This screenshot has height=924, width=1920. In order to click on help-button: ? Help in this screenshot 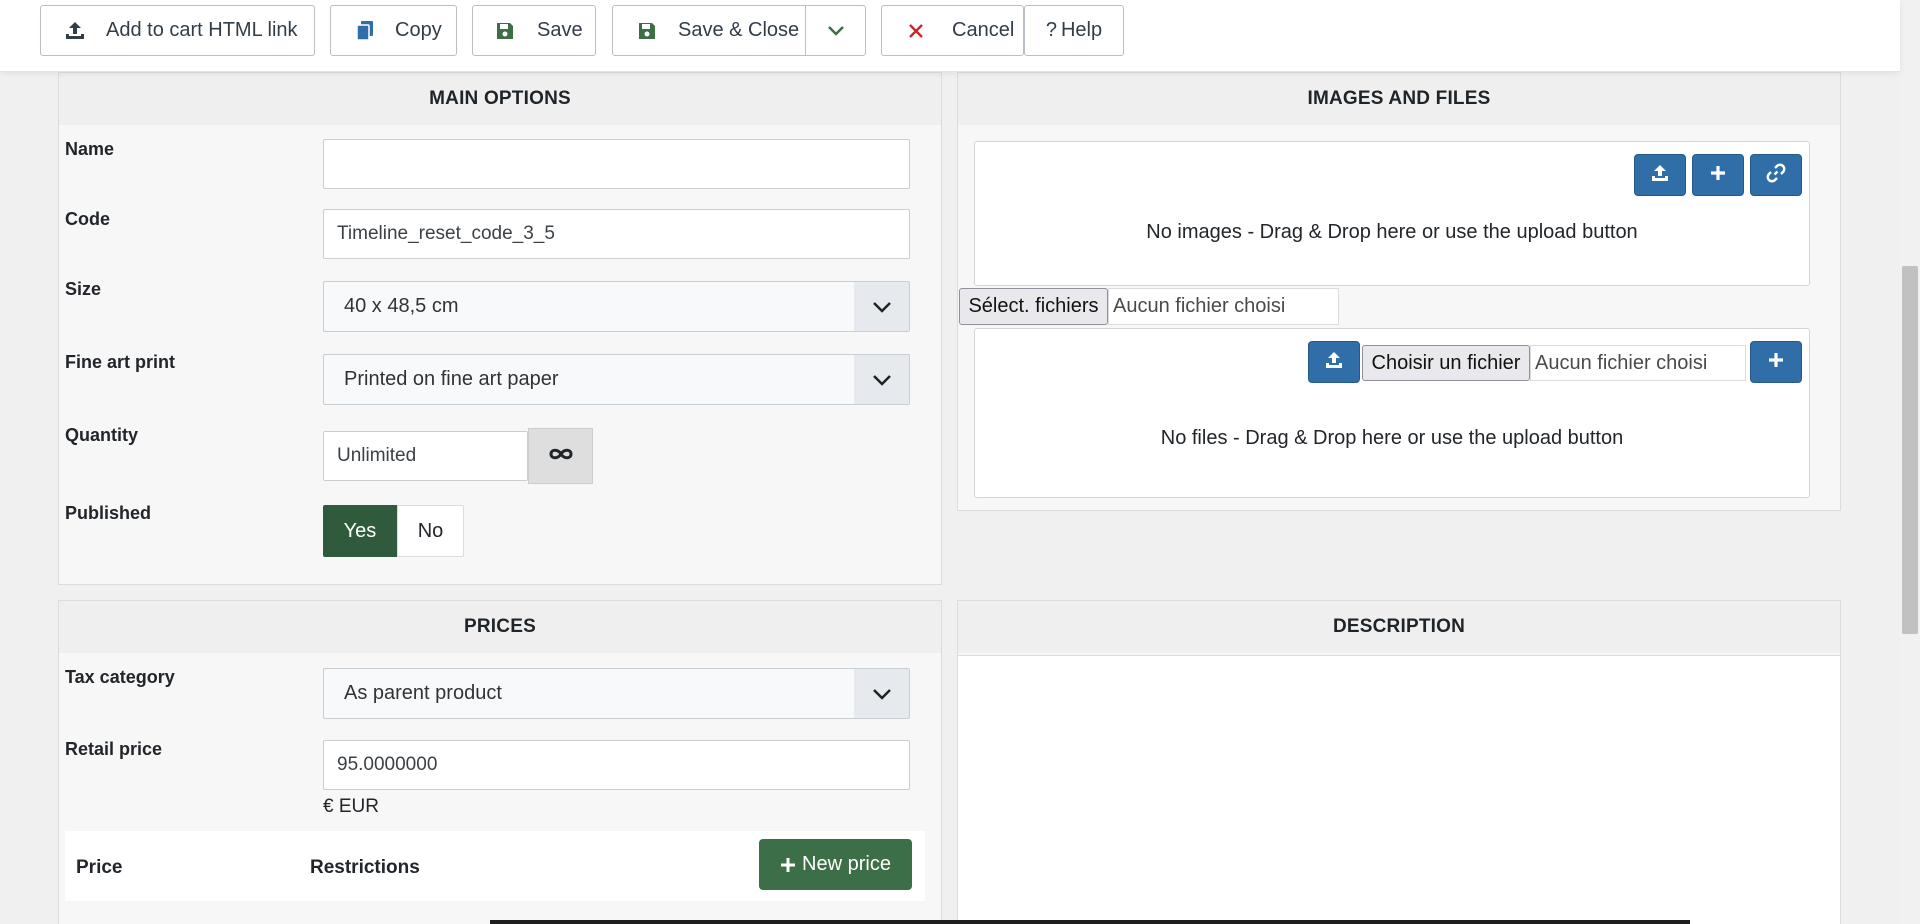, I will do `click(1074, 30)`.